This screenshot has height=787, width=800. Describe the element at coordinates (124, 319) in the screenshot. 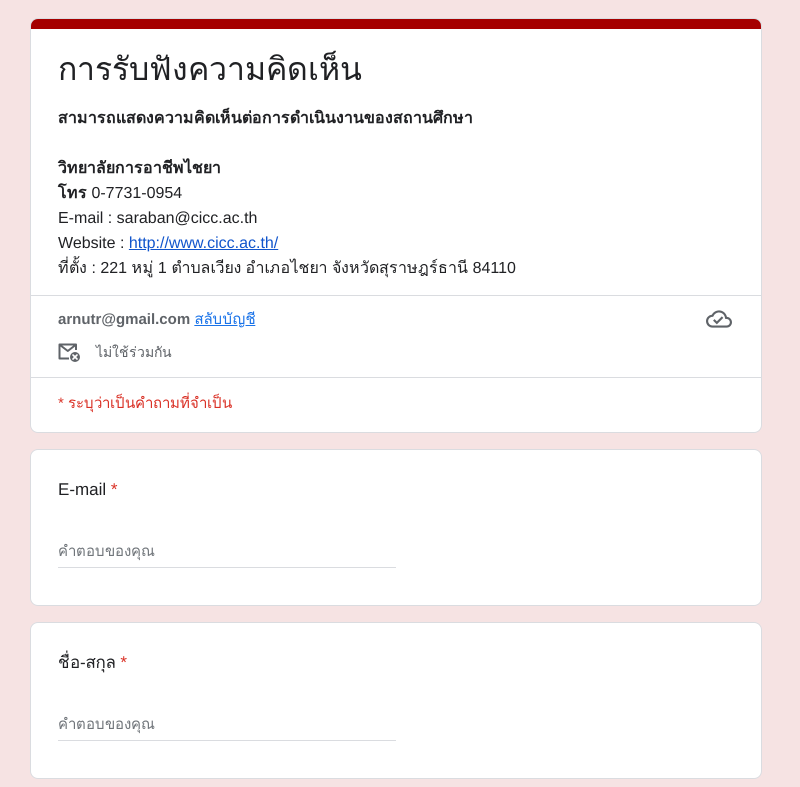

I see `account-email: arnutr@gmail.com` at that location.